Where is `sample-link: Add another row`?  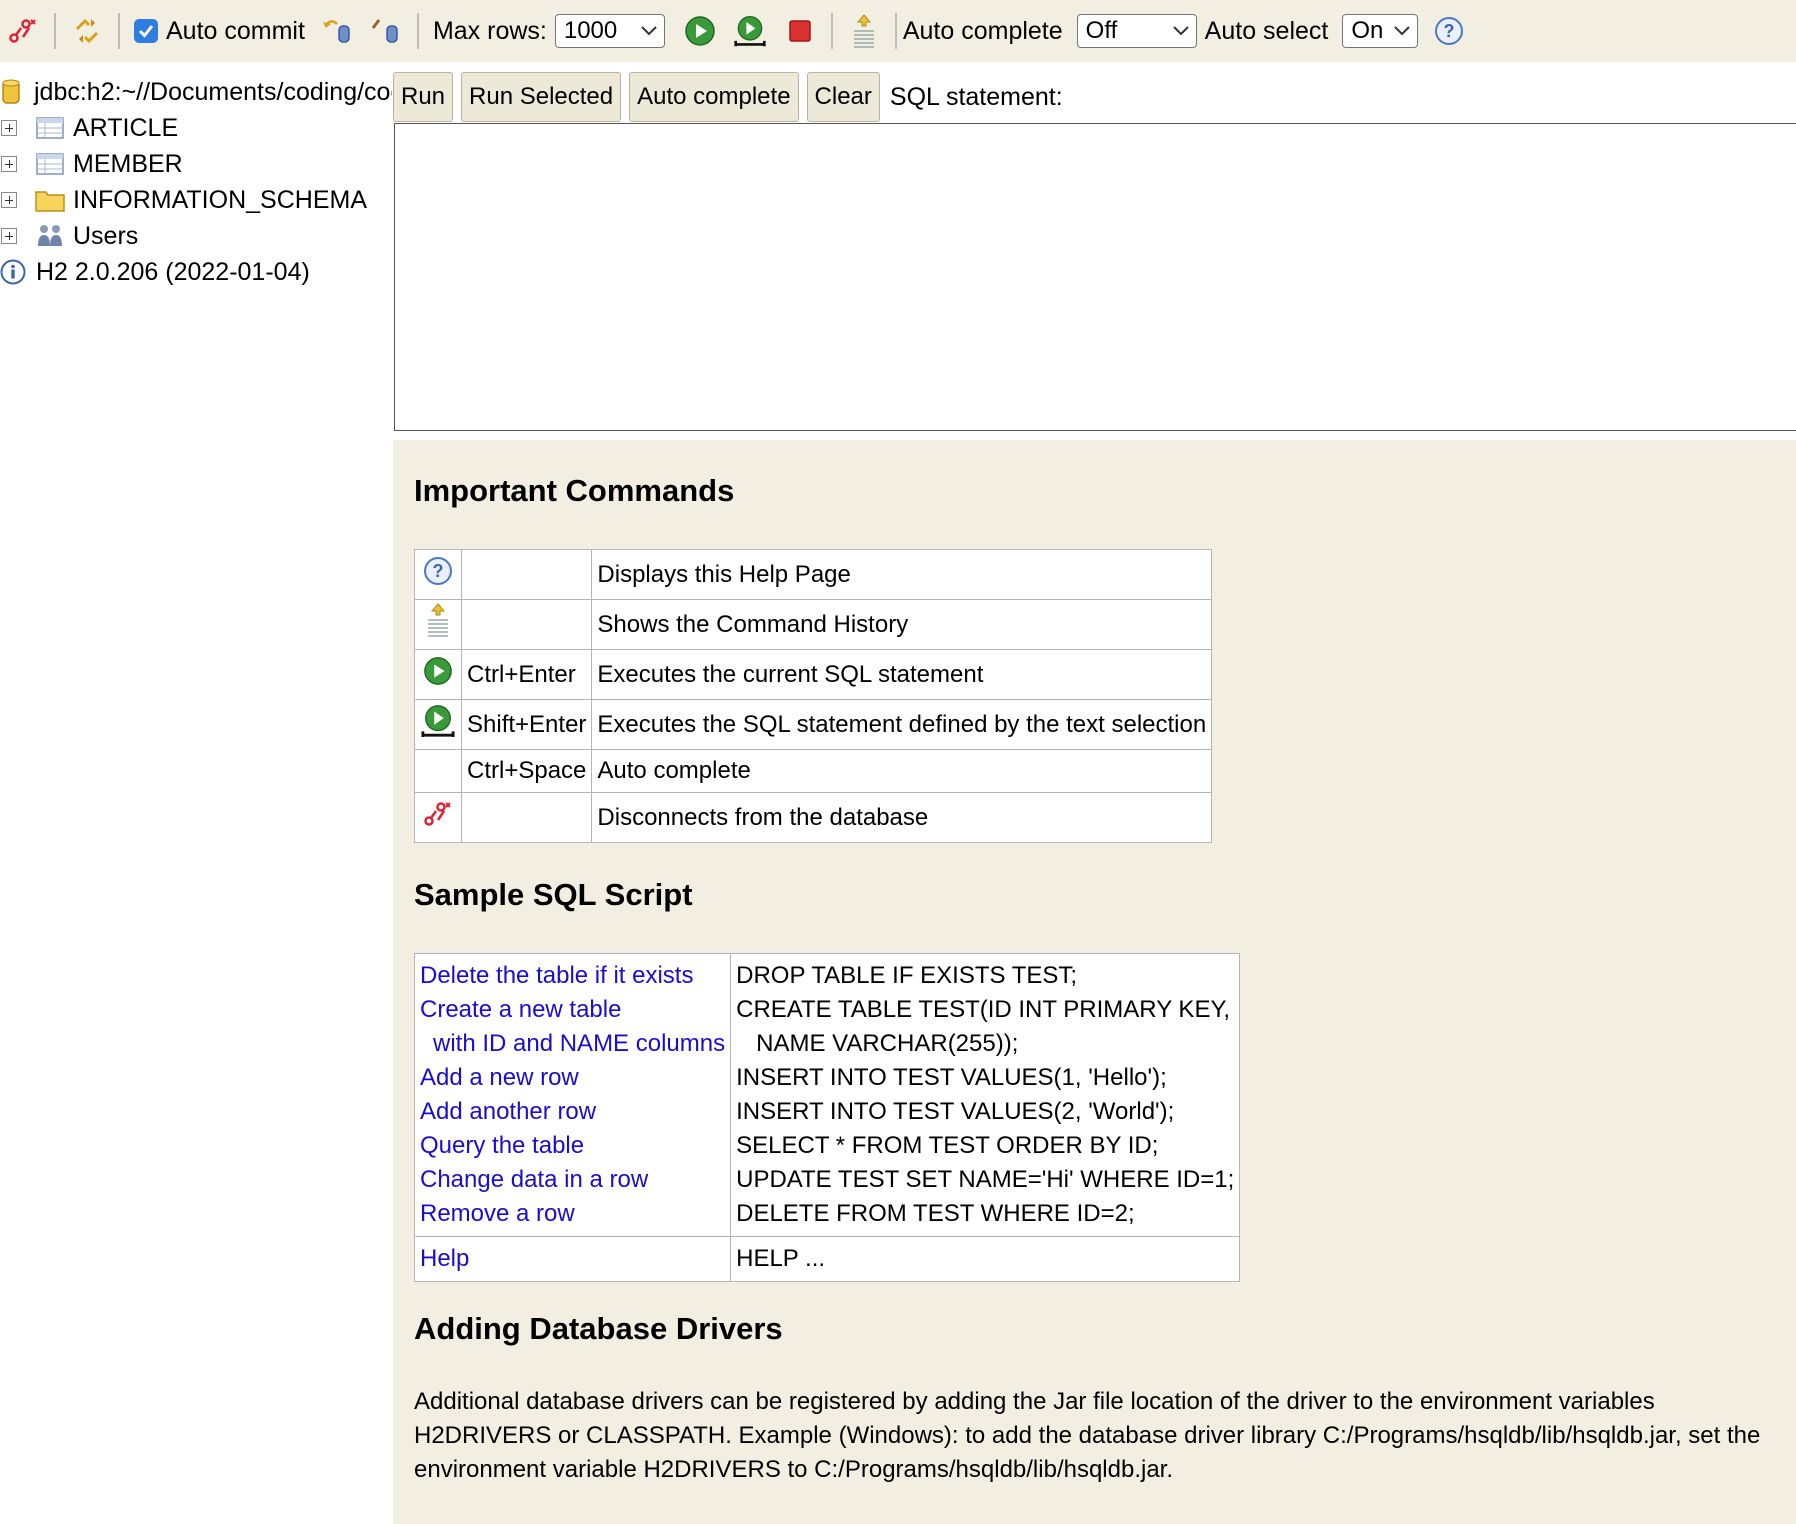
sample-link: Add another row is located at coordinates (572, 1112).